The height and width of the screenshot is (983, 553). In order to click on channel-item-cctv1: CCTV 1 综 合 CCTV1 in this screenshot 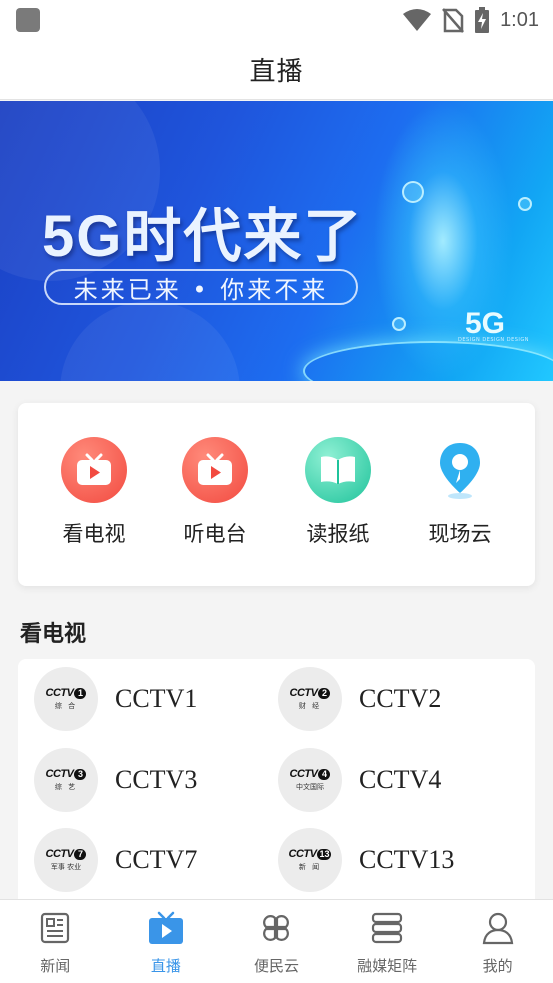, I will do `click(115, 699)`.